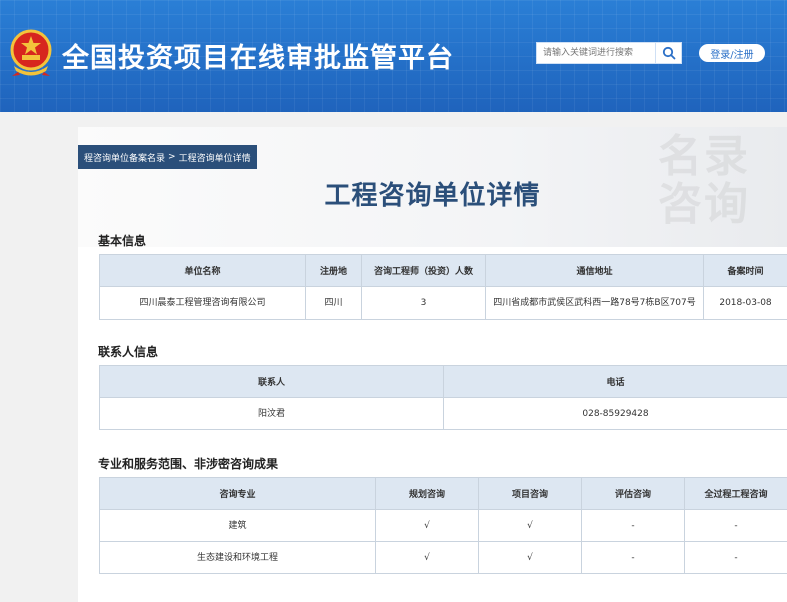  What do you see at coordinates (423, 303) in the screenshot?
I see `engineer-count-cell: 3` at bounding box center [423, 303].